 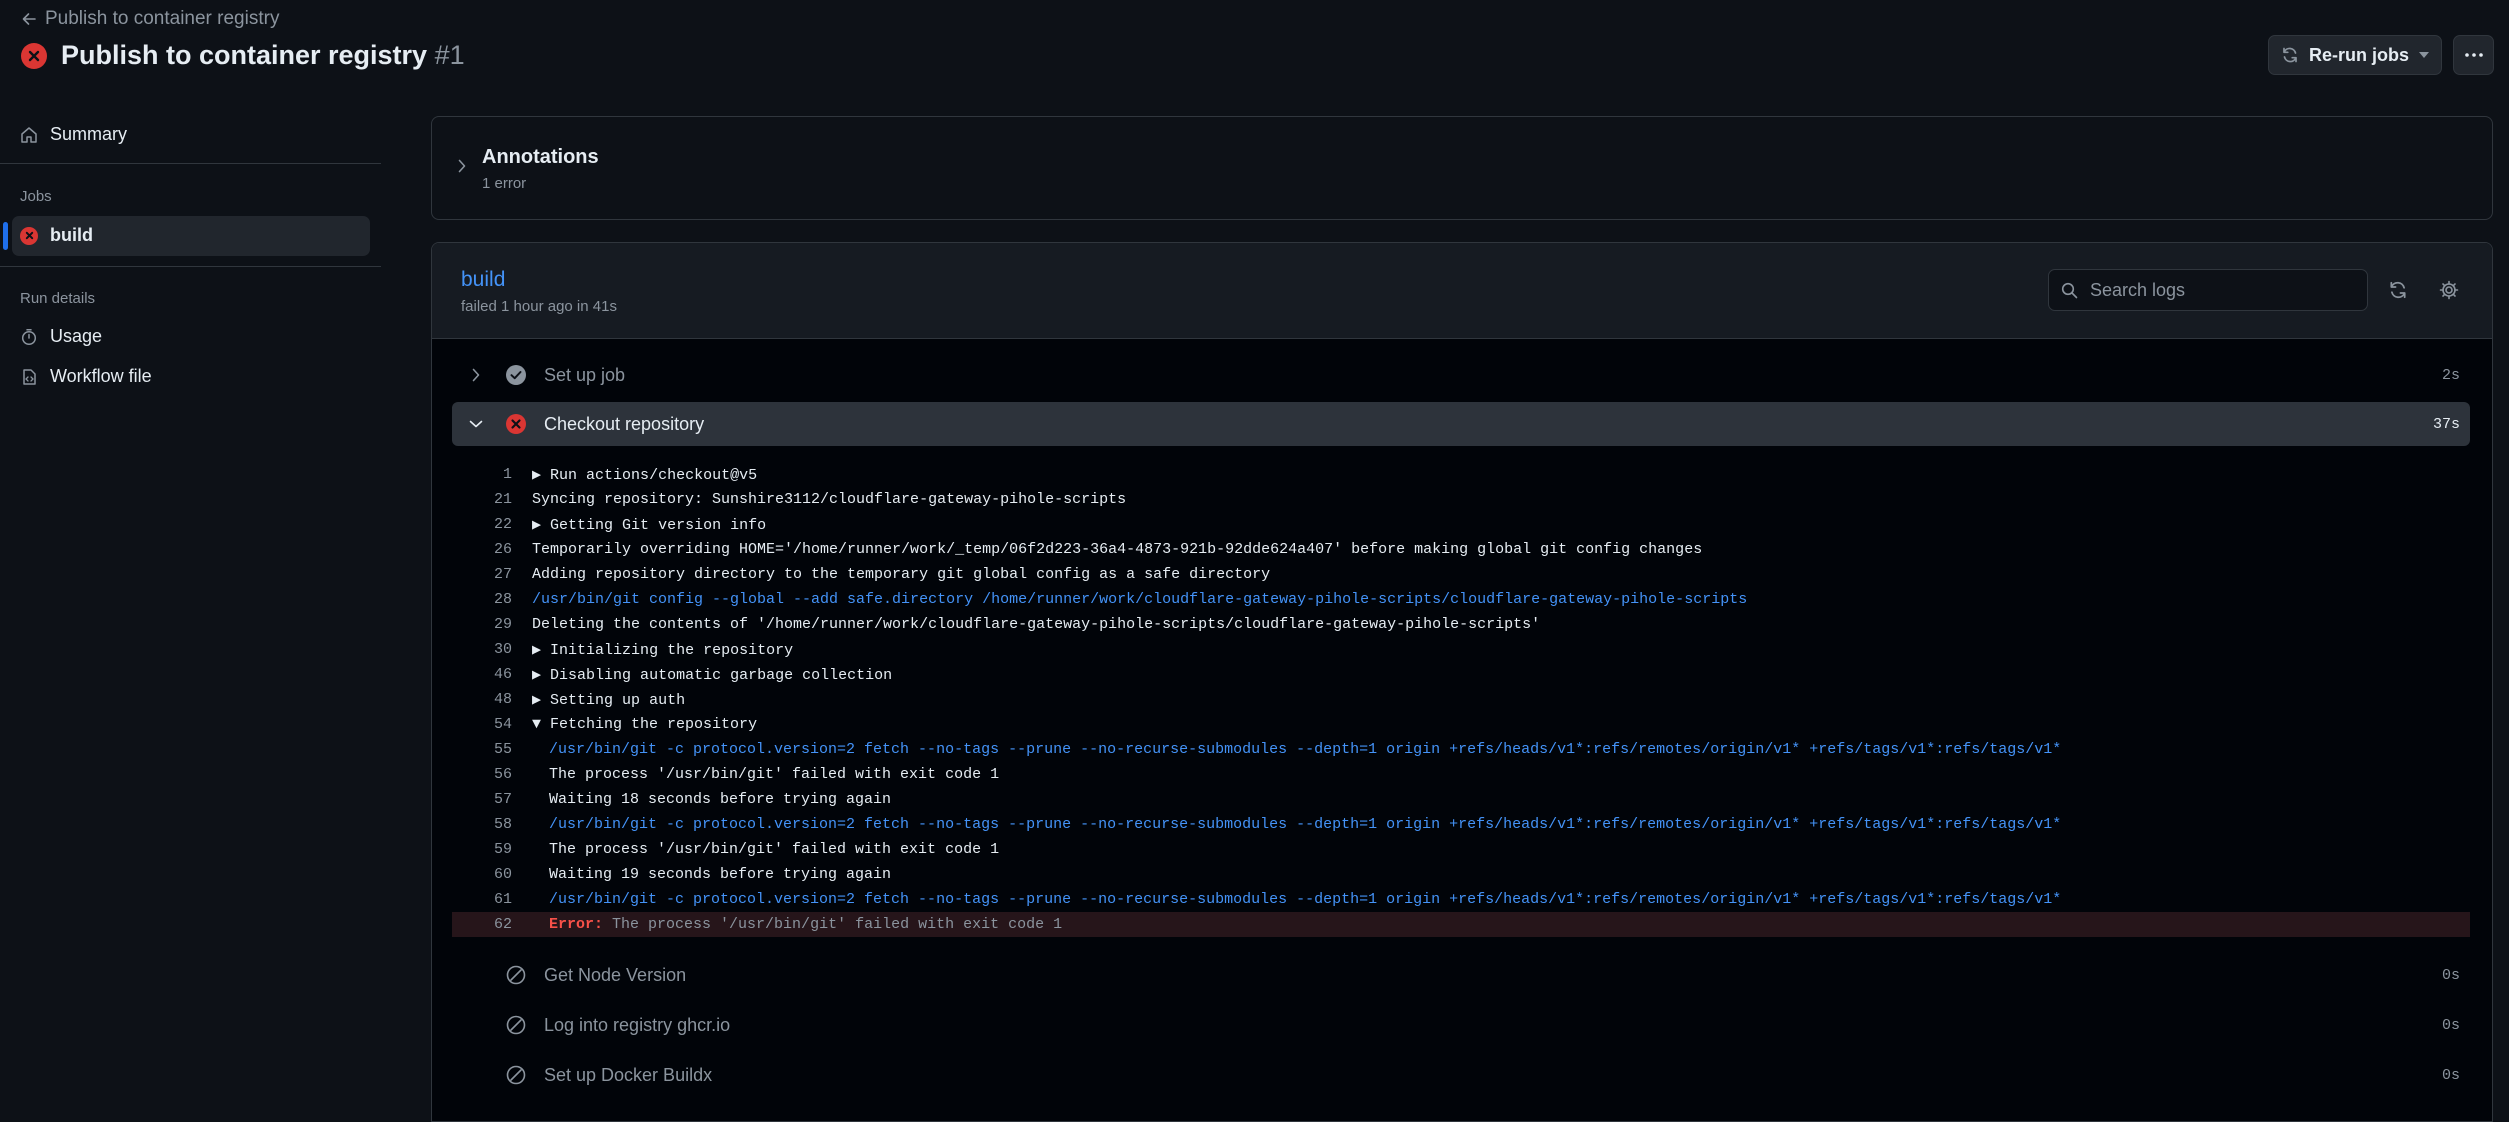 I want to click on job-status-meta: failed 1 hour ago in 41s, so click(x=539, y=306).